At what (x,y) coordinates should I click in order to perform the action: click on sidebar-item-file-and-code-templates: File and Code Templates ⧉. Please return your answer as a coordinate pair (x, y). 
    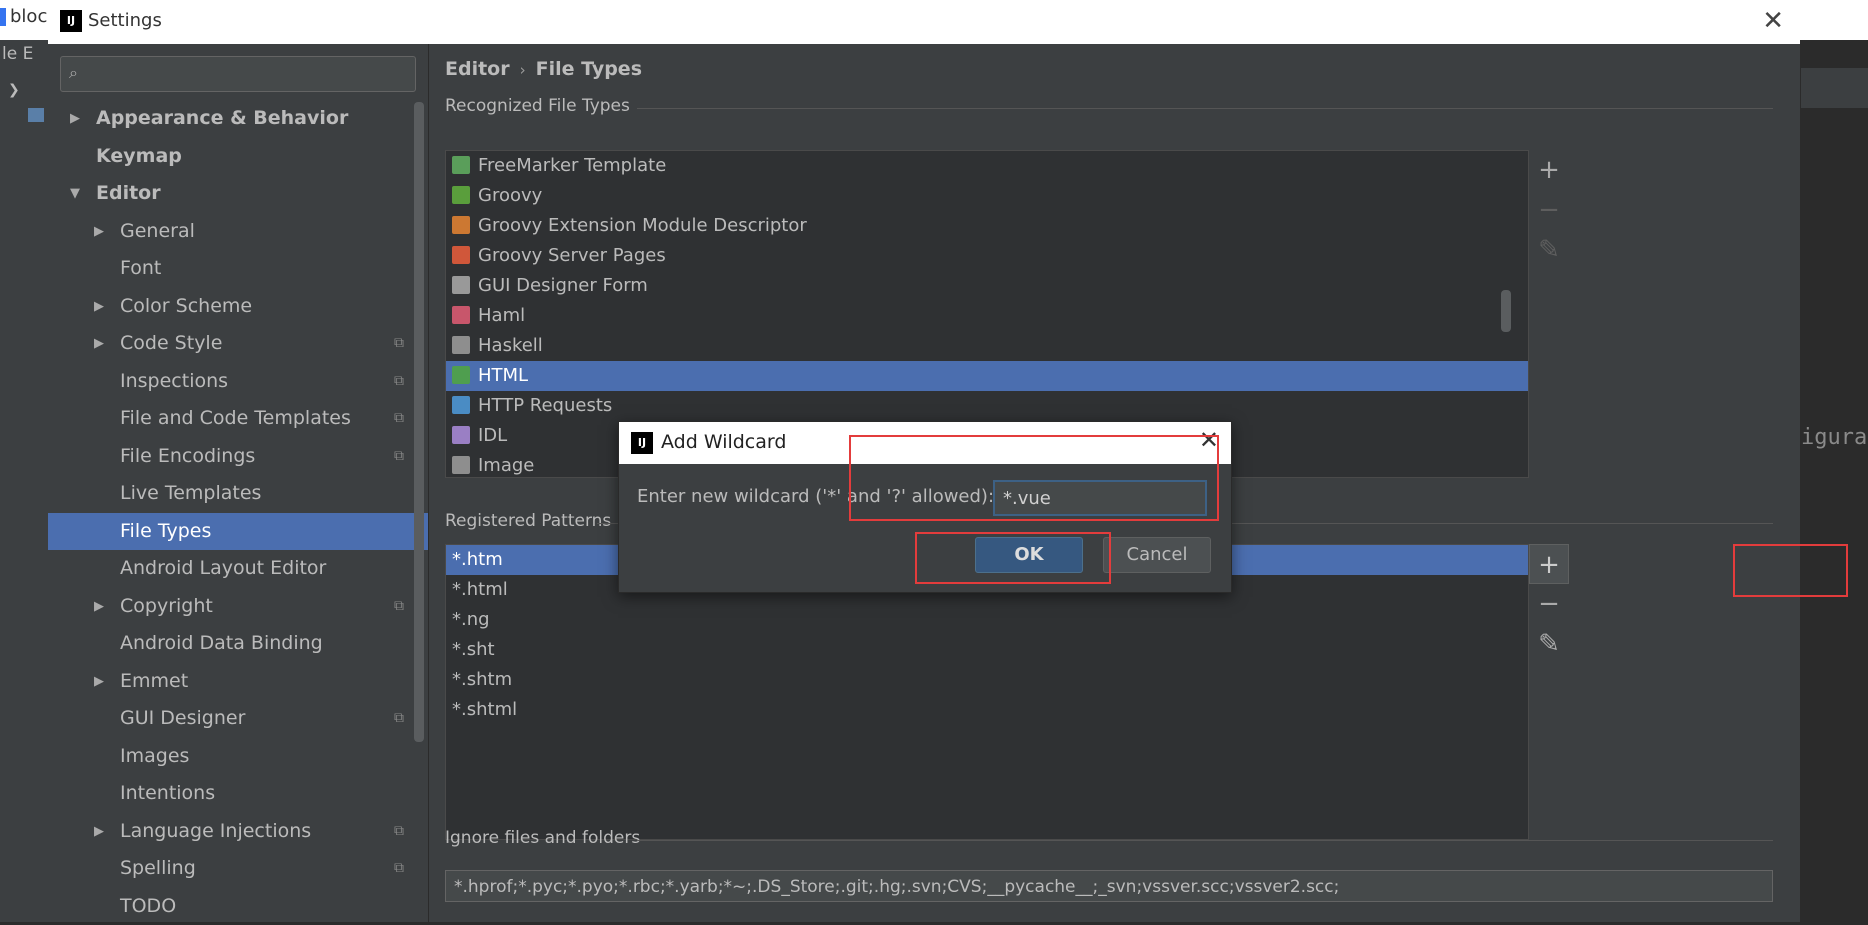
    Looking at the image, I should click on (238, 419).